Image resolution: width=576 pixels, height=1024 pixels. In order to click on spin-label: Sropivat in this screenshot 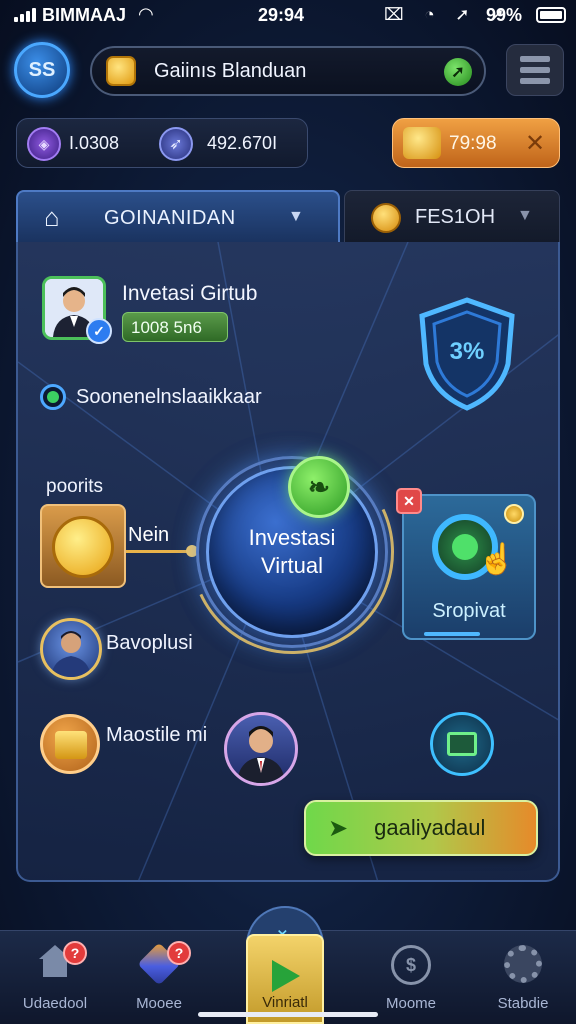, I will do `click(469, 611)`.